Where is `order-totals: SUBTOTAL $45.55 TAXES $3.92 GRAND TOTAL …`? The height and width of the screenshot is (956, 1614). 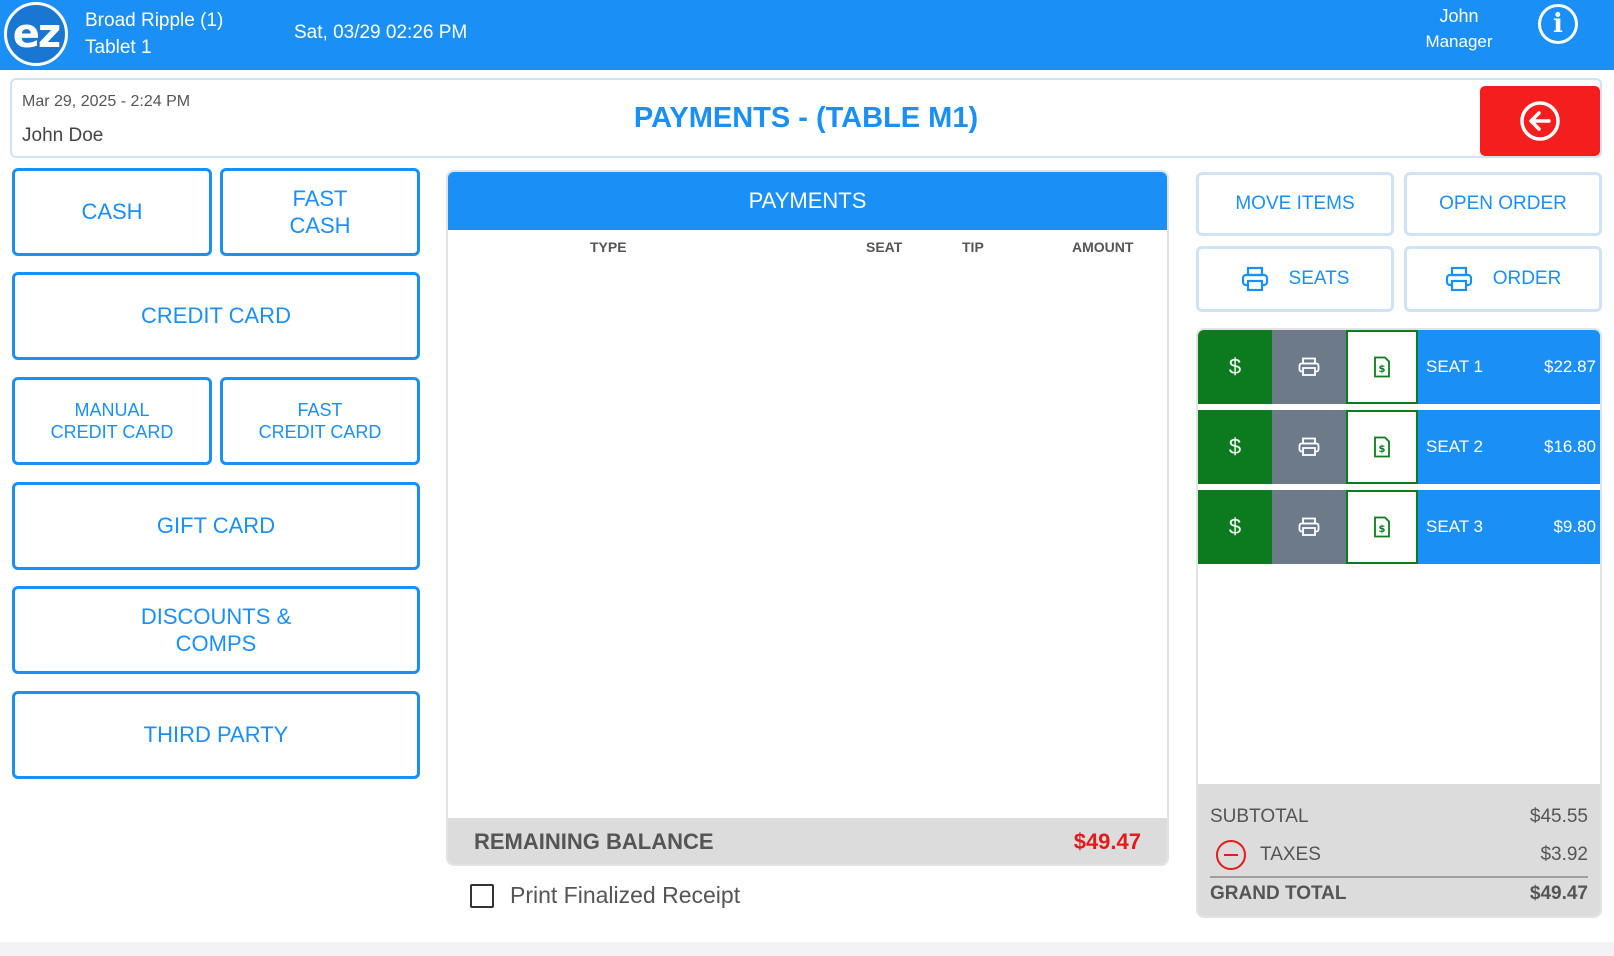 order-totals: SUBTOTAL $45.55 TAXES $3.92 GRAND TOTAL … is located at coordinates (1399, 850).